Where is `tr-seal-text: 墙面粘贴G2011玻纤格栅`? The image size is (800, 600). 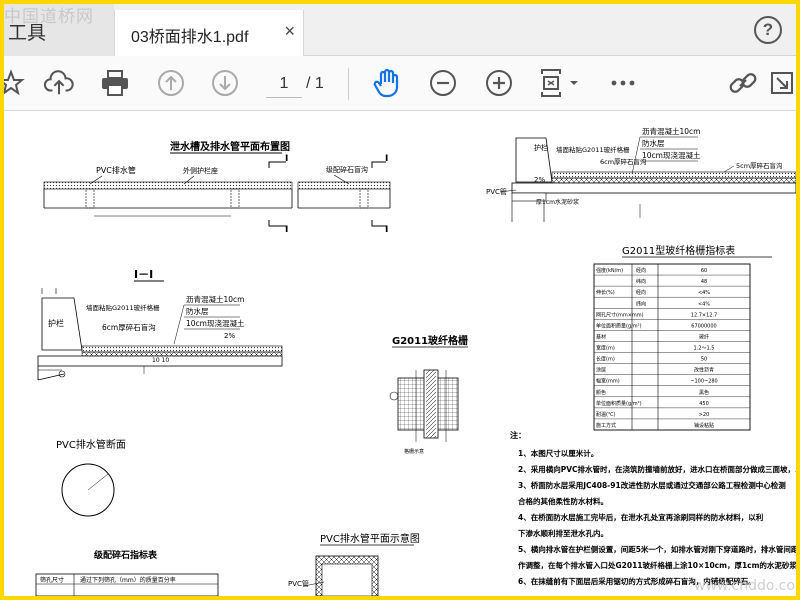 tr-seal-text: 墙面粘贴G2011玻纤格栅 is located at coordinates (593, 149).